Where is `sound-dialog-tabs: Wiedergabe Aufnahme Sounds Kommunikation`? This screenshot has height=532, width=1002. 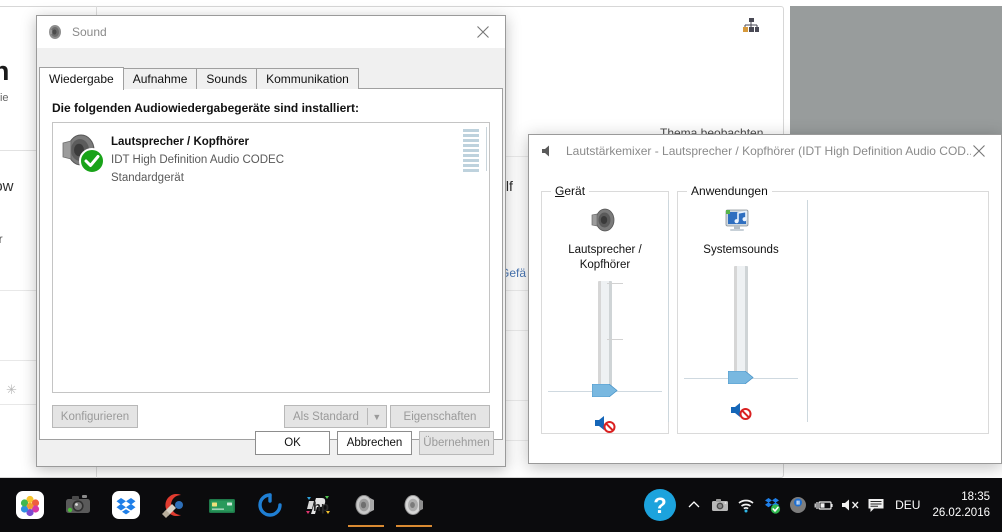
sound-dialog-tabs: Wiedergabe Aufnahme Sounds Kommunikation is located at coordinates (199, 78).